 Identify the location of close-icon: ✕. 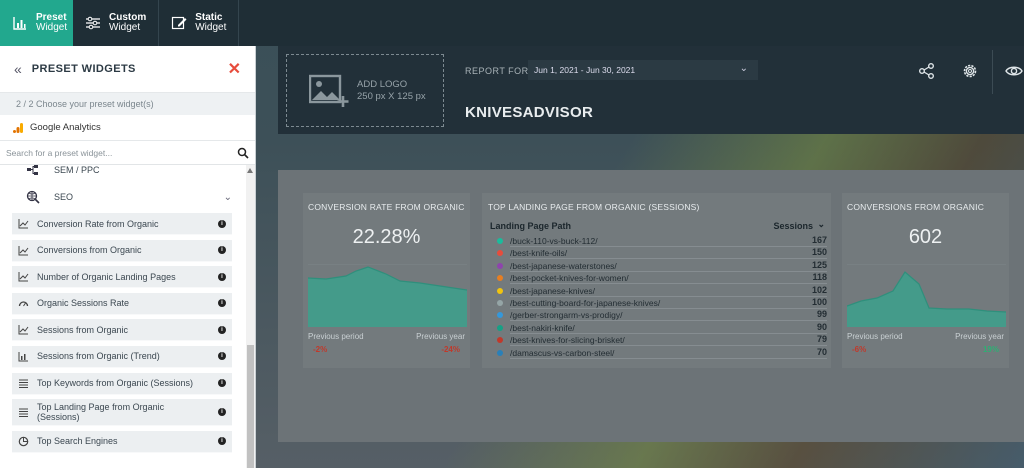
(234, 69).